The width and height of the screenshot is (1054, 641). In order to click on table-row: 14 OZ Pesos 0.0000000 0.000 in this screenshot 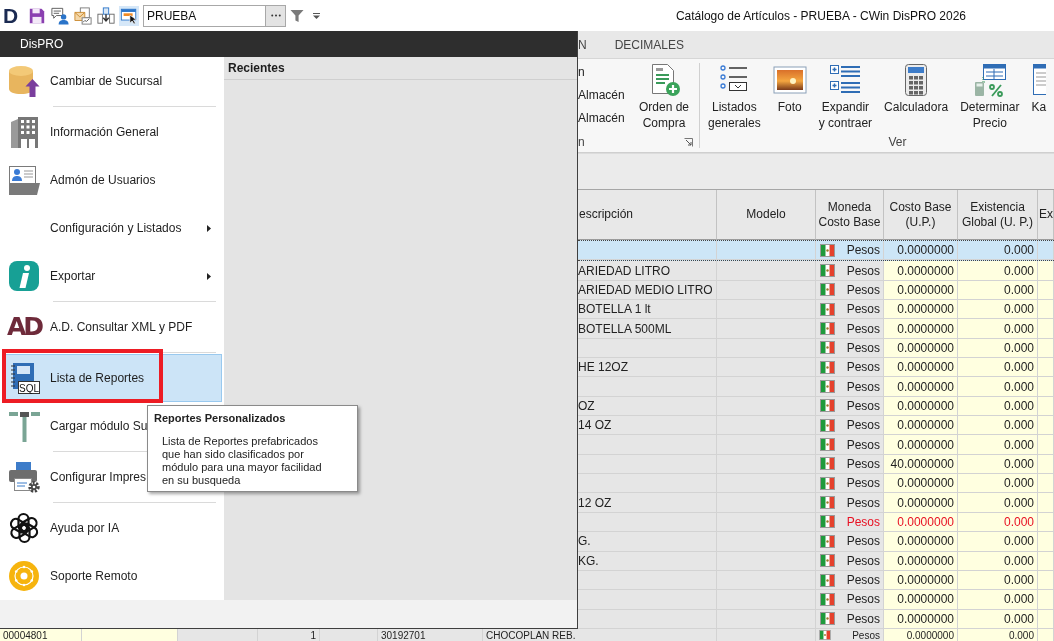, I will do `click(816, 426)`.